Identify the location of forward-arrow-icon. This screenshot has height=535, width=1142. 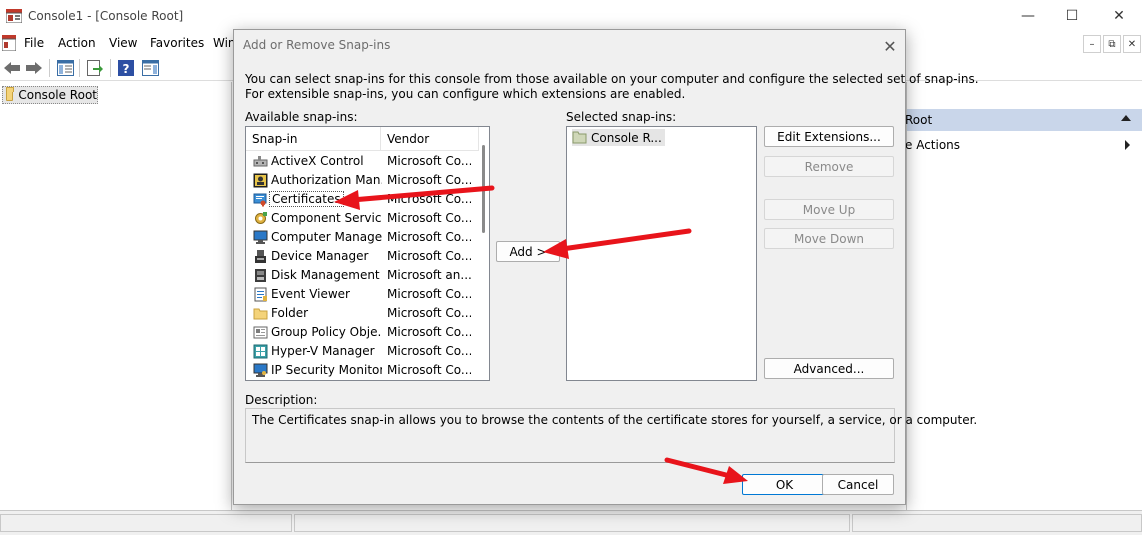
(34, 68).